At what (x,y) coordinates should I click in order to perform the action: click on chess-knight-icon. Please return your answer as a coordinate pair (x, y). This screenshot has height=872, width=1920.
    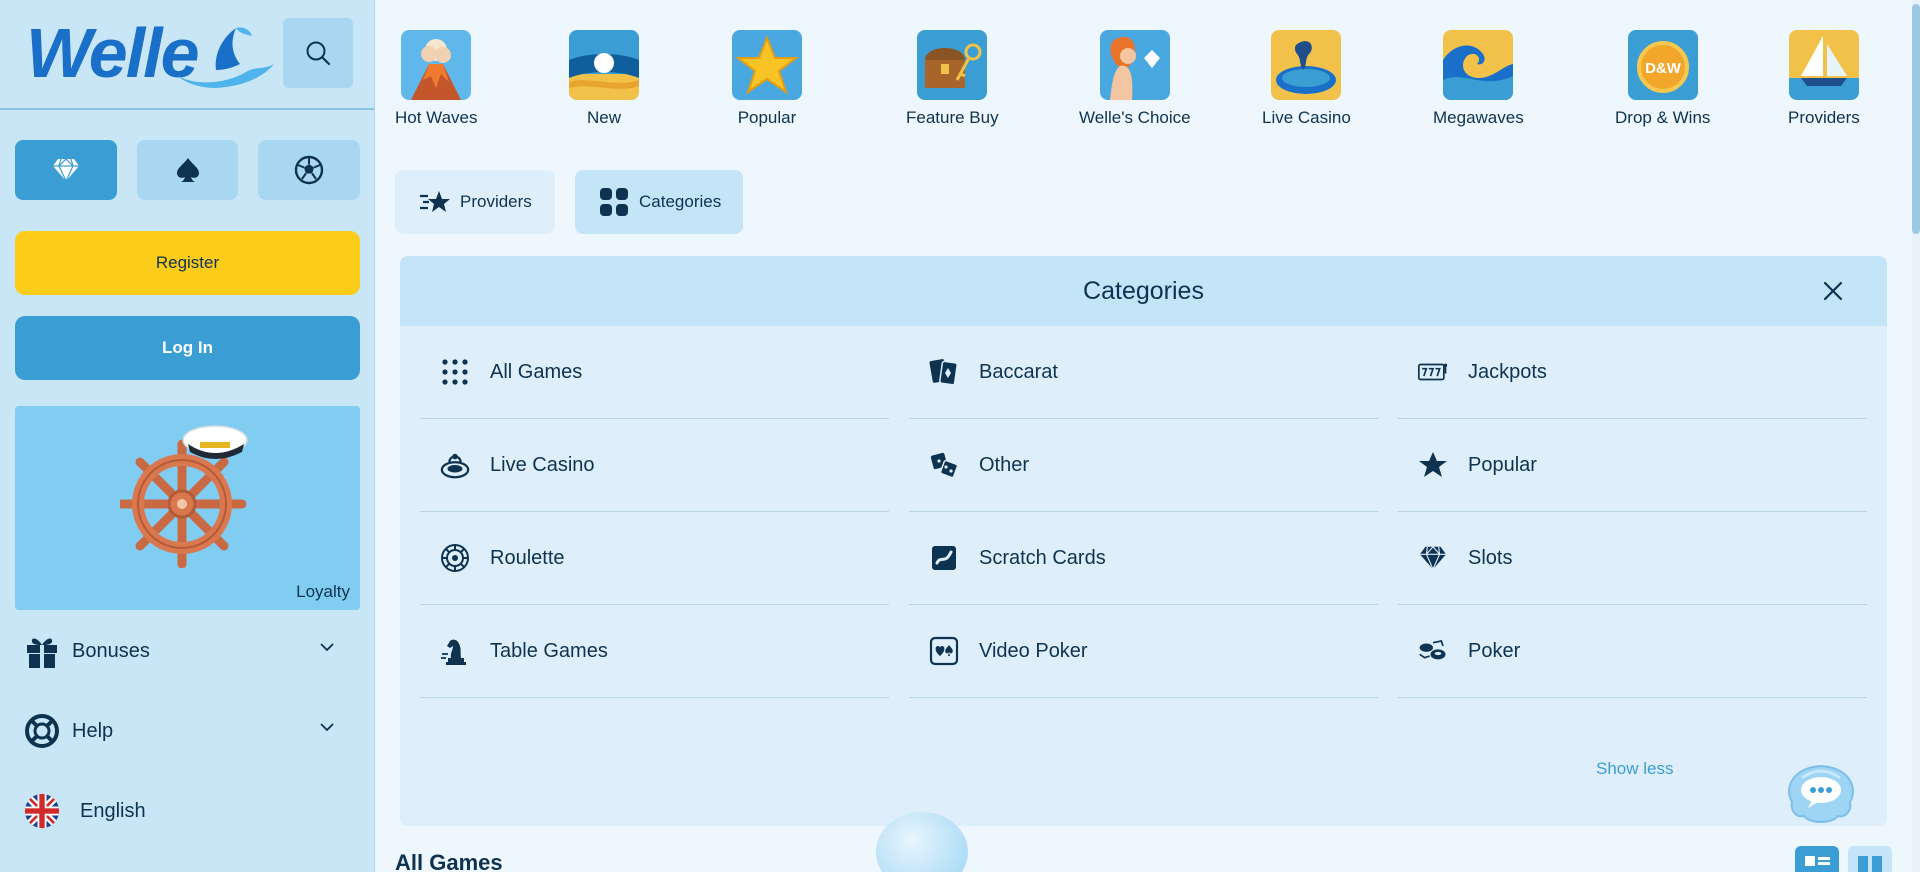
    Looking at the image, I should click on (455, 651).